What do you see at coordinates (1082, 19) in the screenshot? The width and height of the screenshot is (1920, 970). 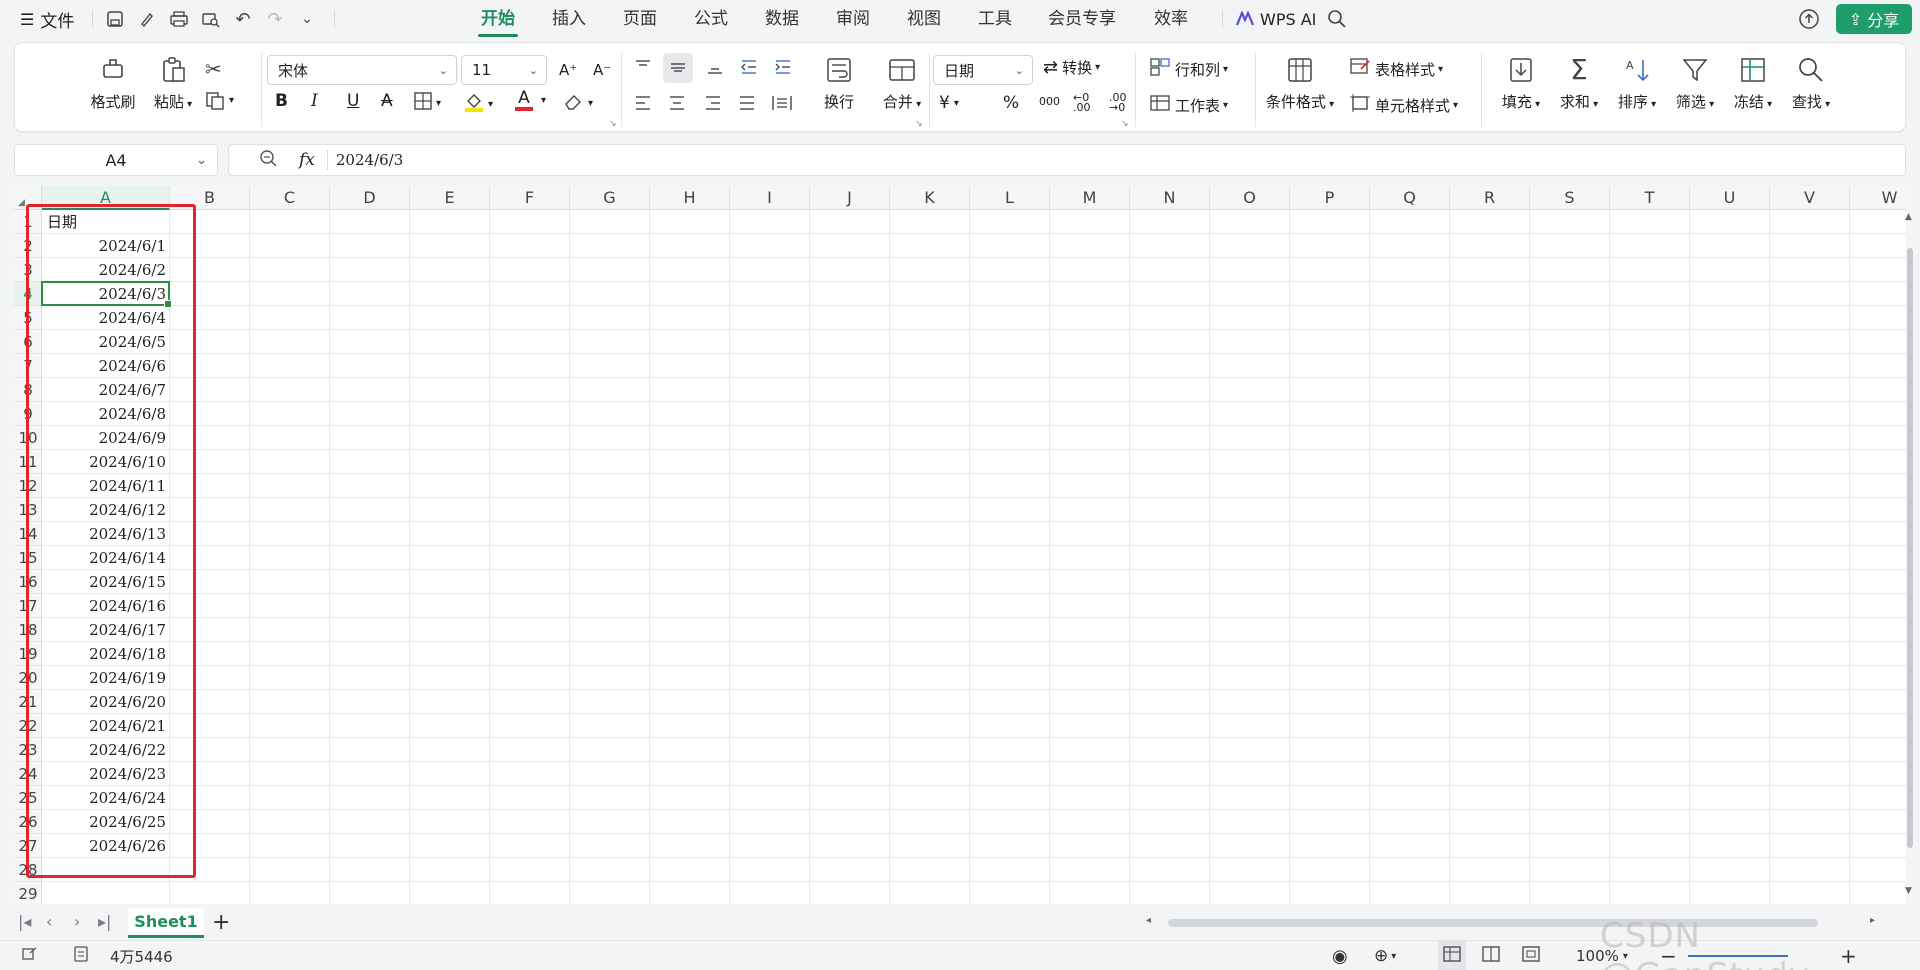 I see `tab-member: 会员专享` at bounding box center [1082, 19].